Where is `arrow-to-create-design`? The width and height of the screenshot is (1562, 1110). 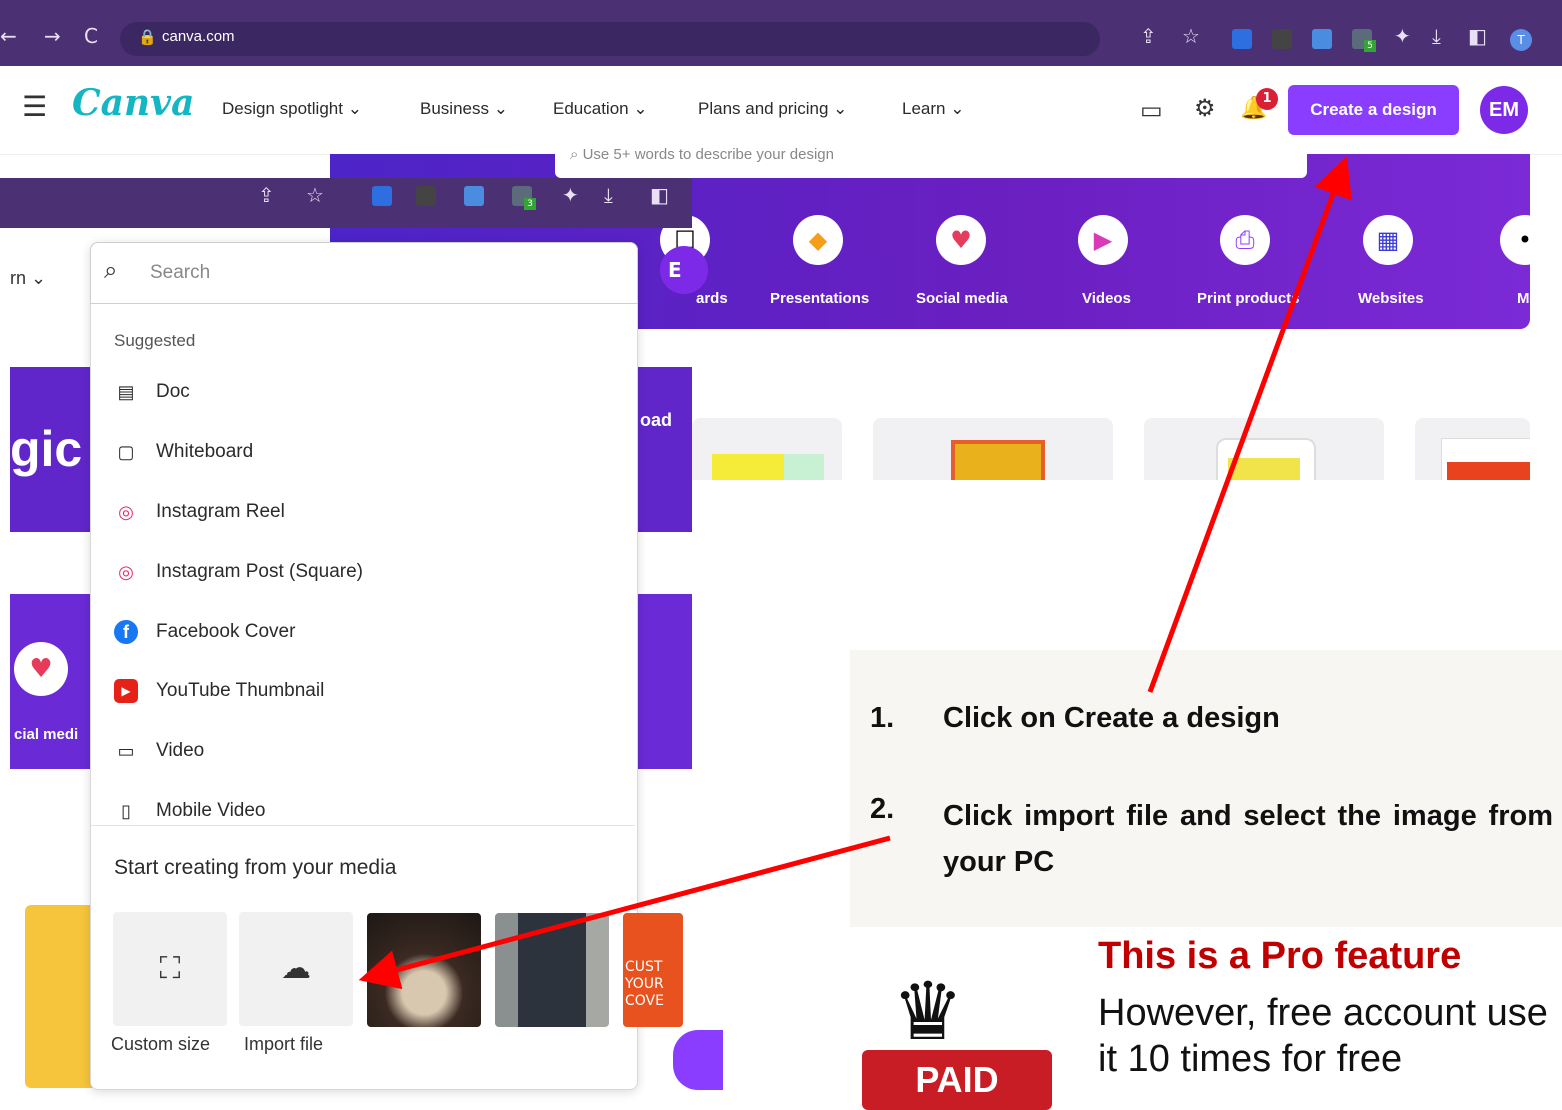 arrow-to-create-design is located at coordinates (1249, 424).